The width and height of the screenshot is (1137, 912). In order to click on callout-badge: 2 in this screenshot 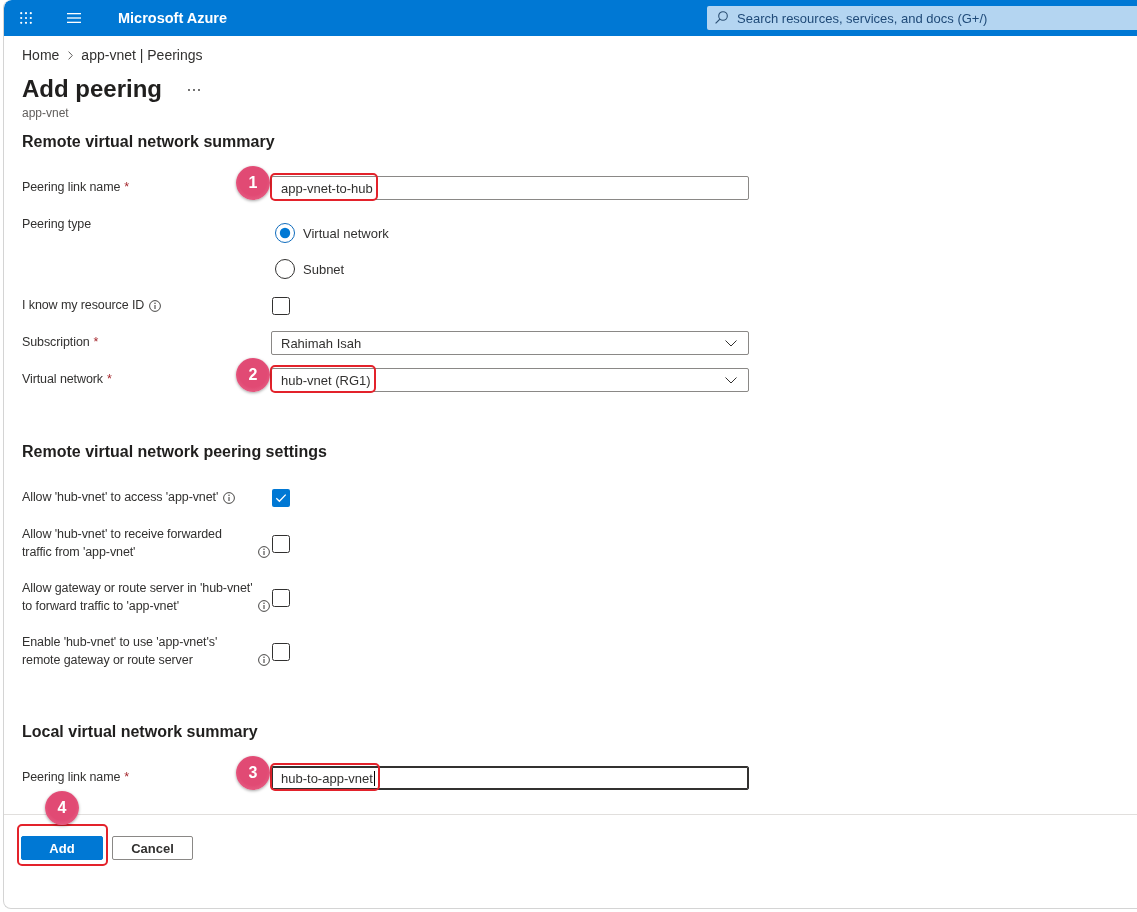, I will do `click(253, 375)`.